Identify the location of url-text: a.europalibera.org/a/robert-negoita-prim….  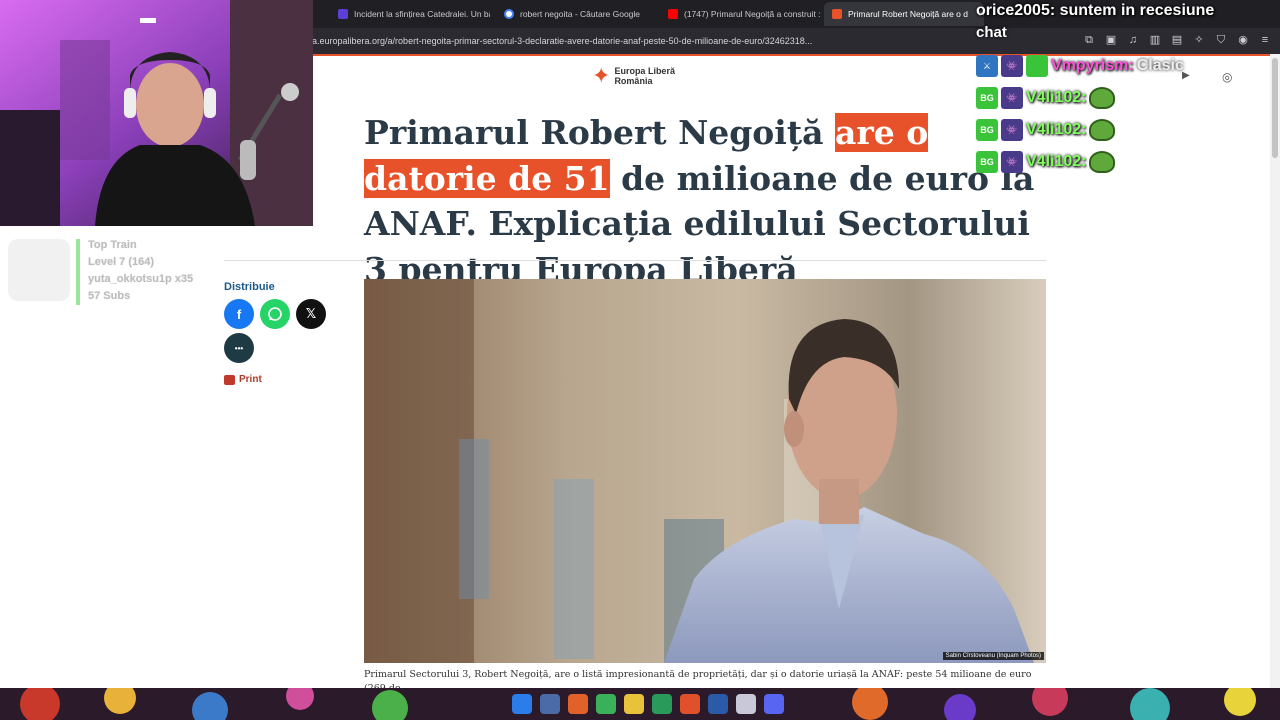
(562, 41).